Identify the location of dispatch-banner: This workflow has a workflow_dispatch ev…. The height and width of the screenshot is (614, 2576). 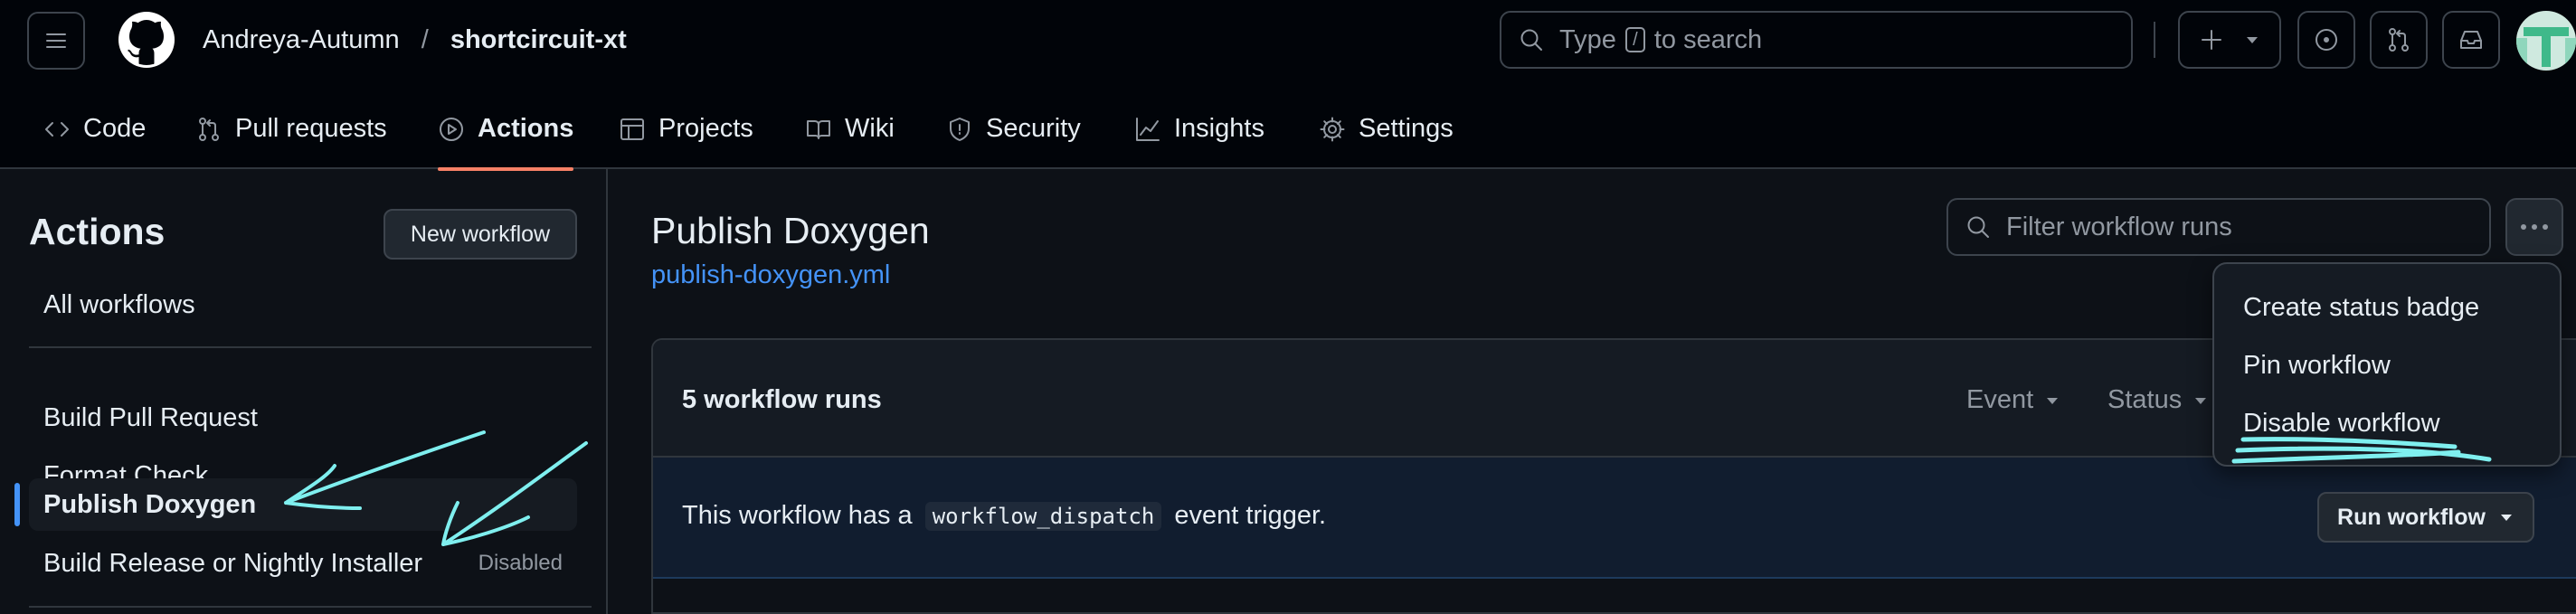
(1615, 518).